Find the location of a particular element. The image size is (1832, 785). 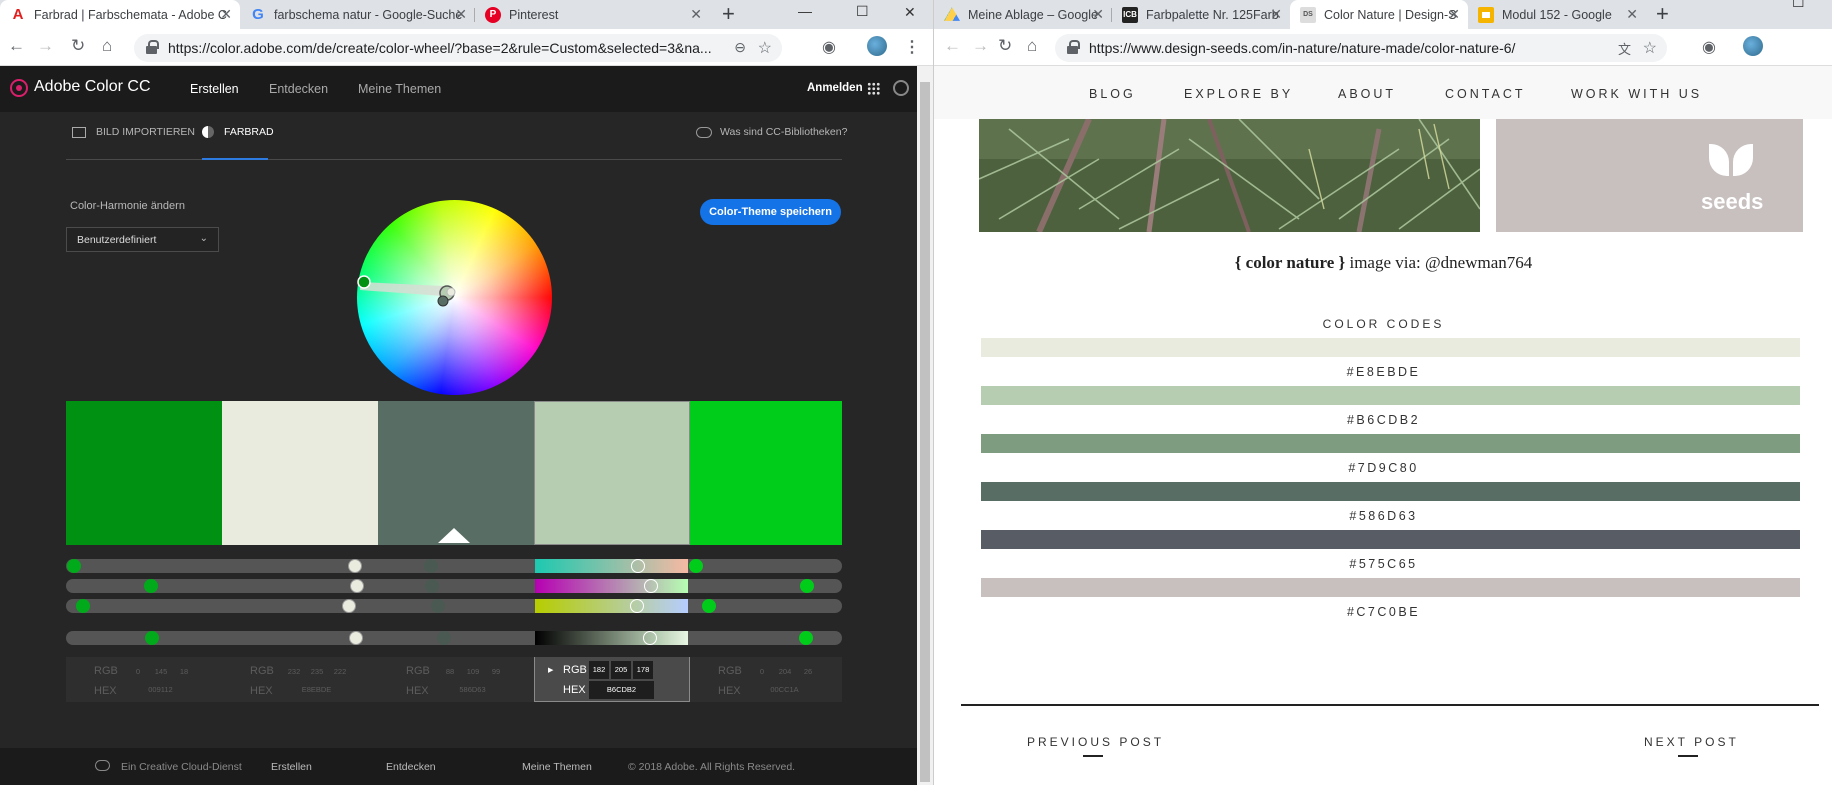

tab-google-search: G farbschema natur - Google-Suche ✕ is located at coordinates (357, 14).